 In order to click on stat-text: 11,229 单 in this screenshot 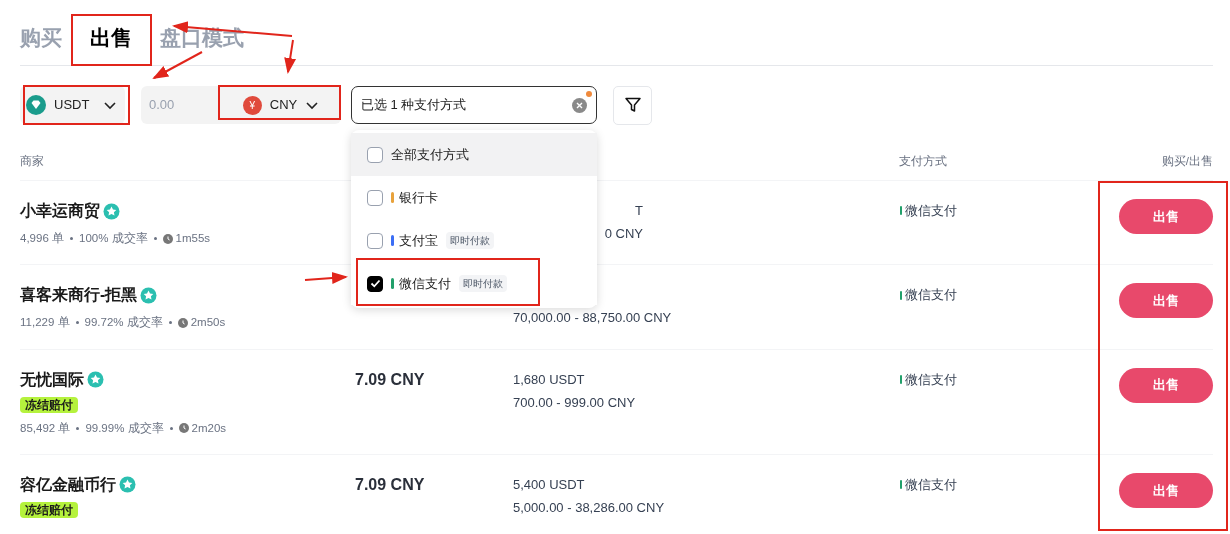, I will do `click(45, 323)`.